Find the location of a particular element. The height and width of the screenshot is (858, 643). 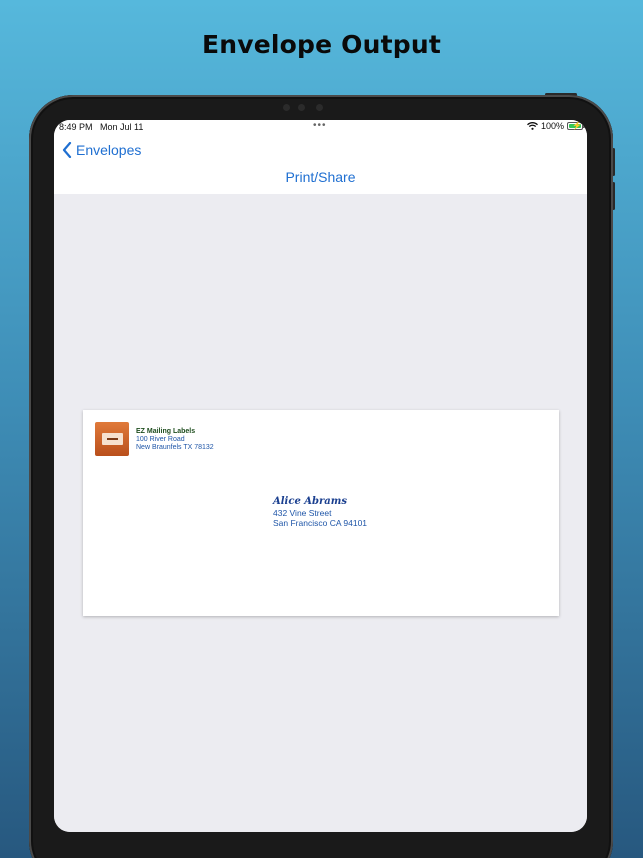

back-button: Envelopes is located at coordinates (101, 150).